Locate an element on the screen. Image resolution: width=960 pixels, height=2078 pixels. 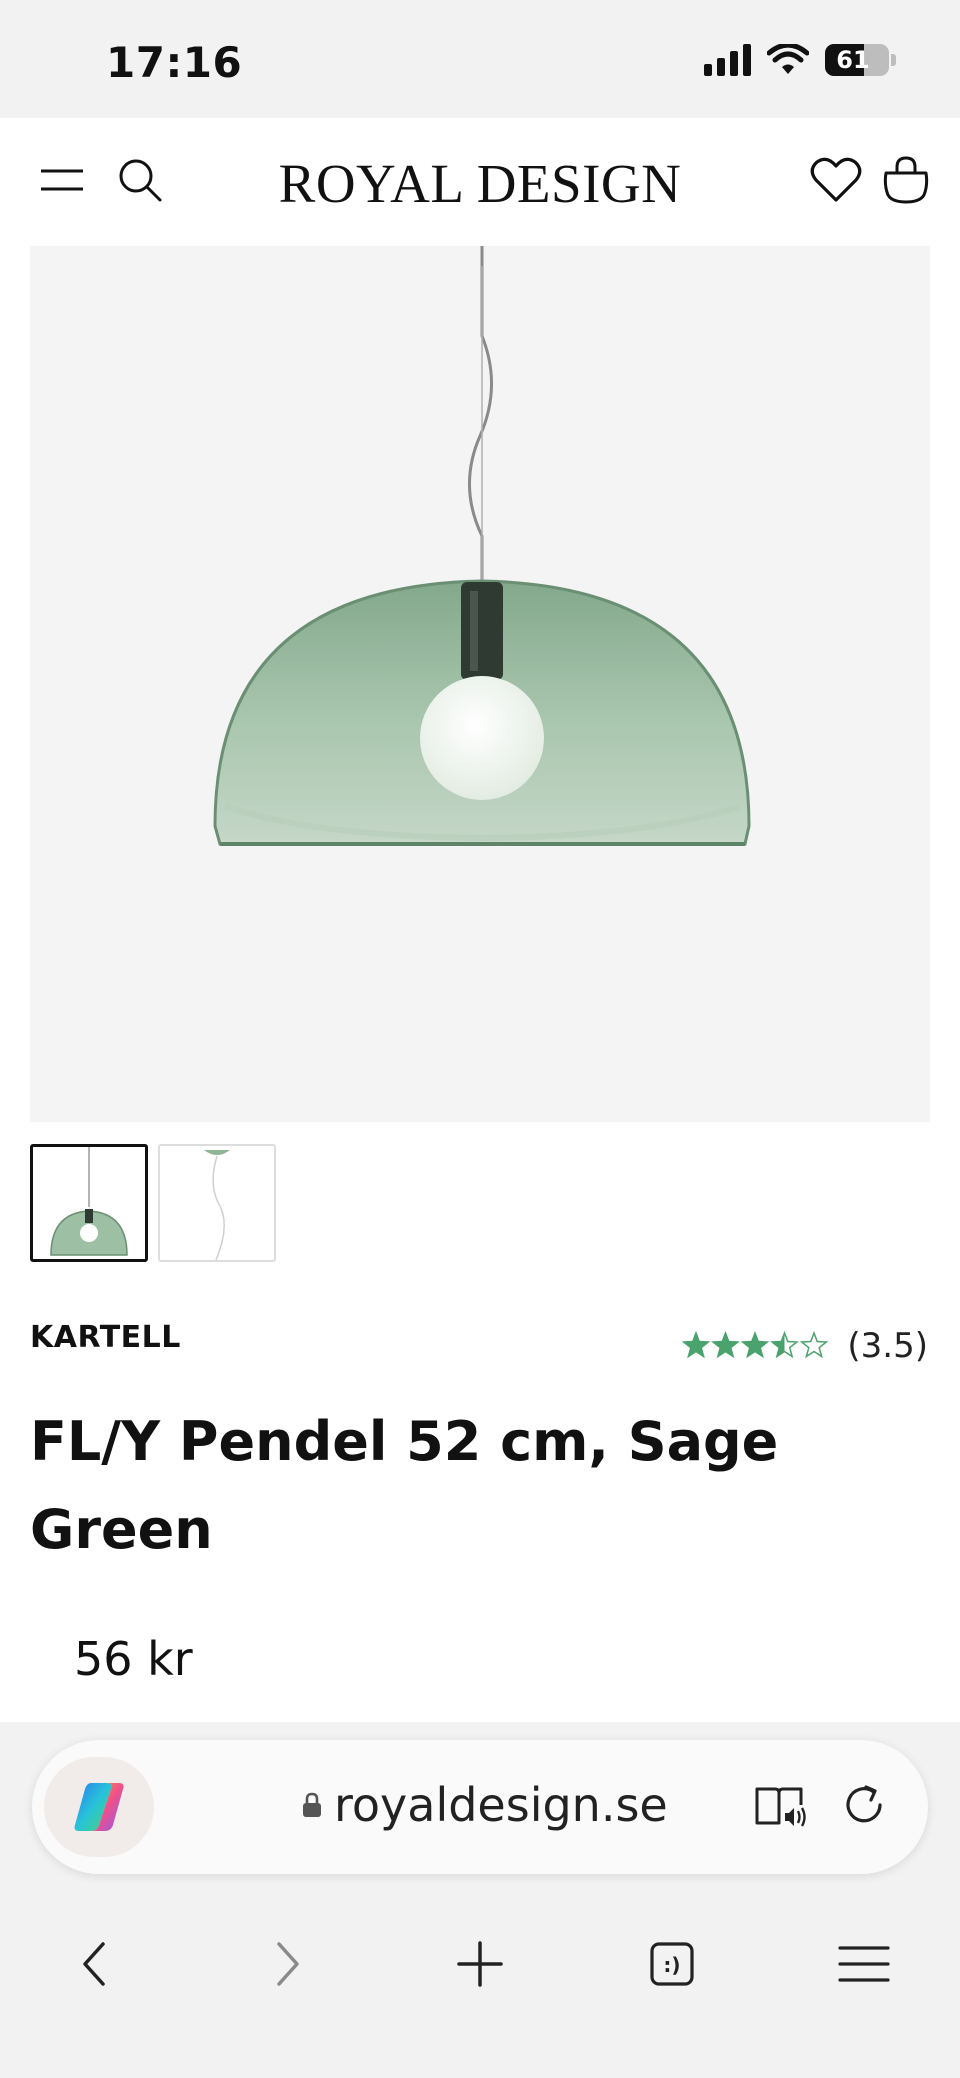
forward-button is located at coordinates (288, 1964).